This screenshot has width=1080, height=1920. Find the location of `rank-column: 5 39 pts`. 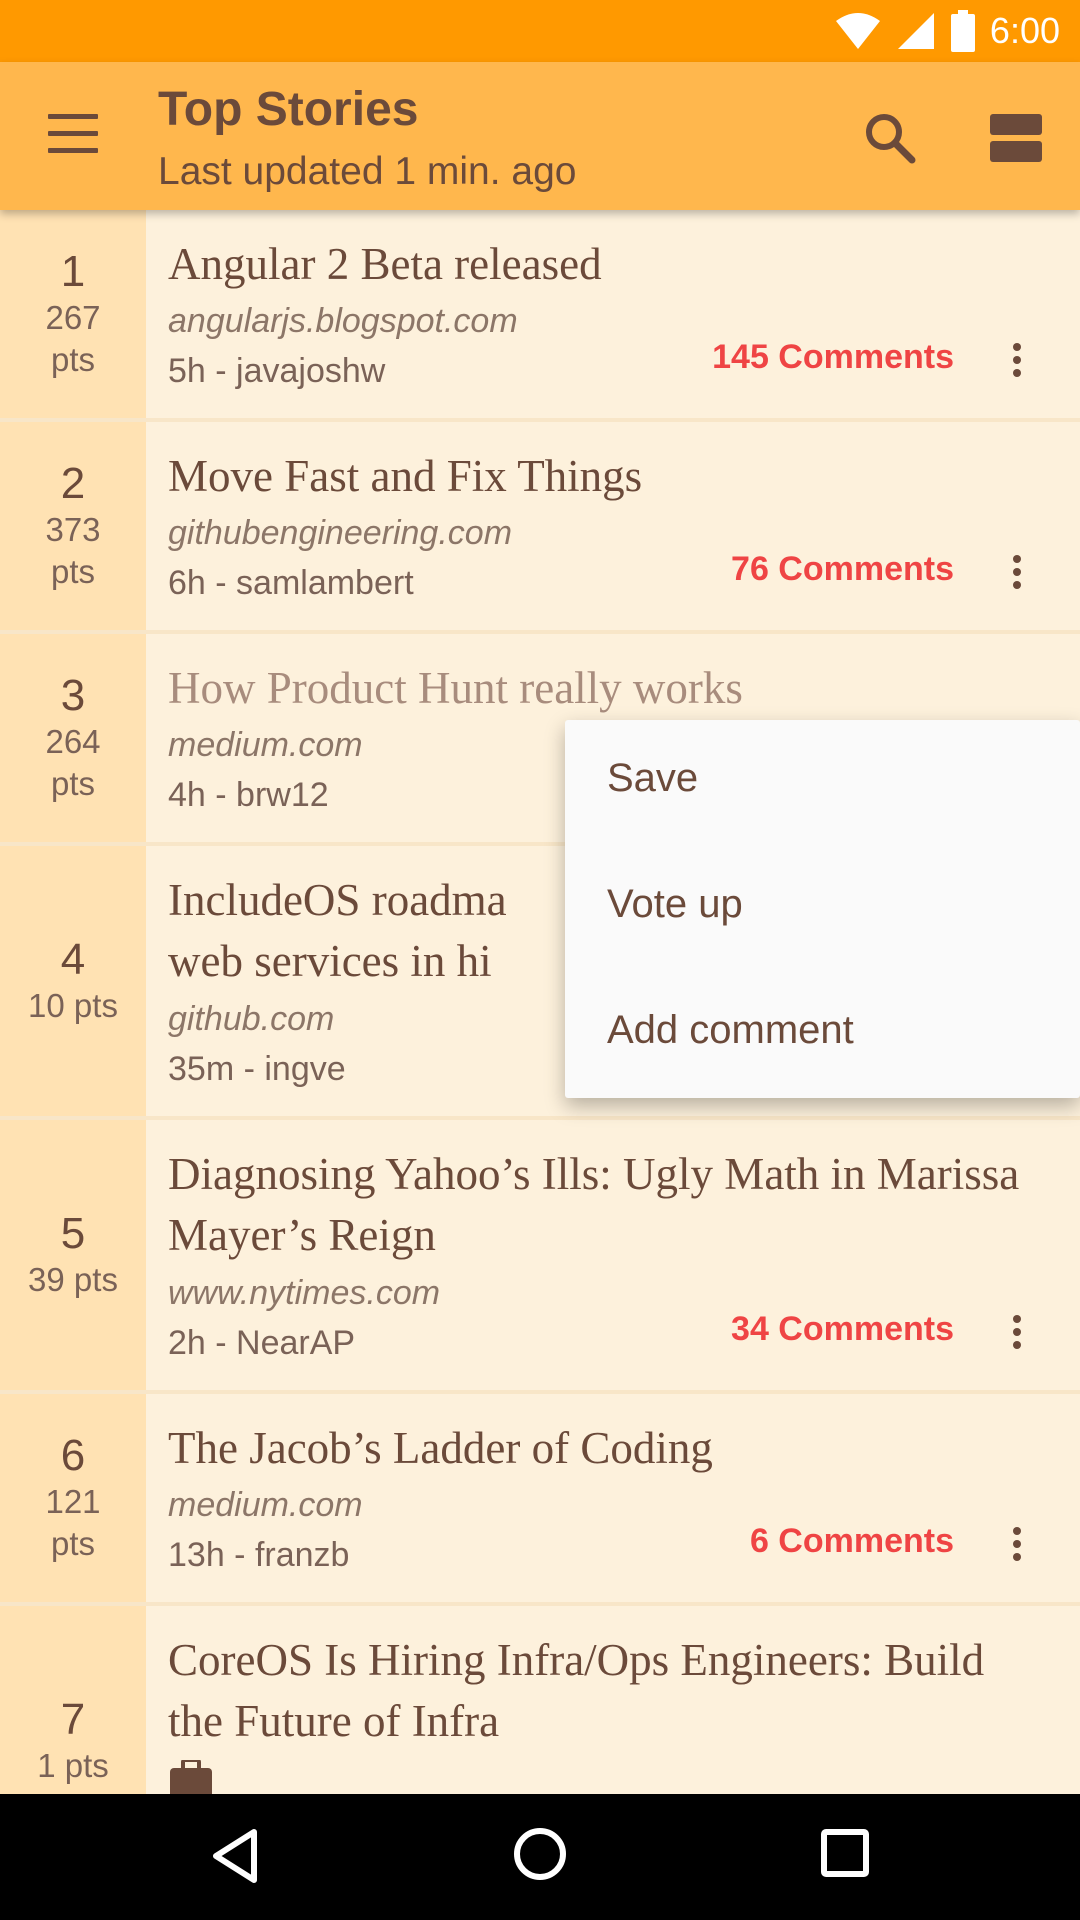

rank-column: 5 39 pts is located at coordinates (73, 1255).